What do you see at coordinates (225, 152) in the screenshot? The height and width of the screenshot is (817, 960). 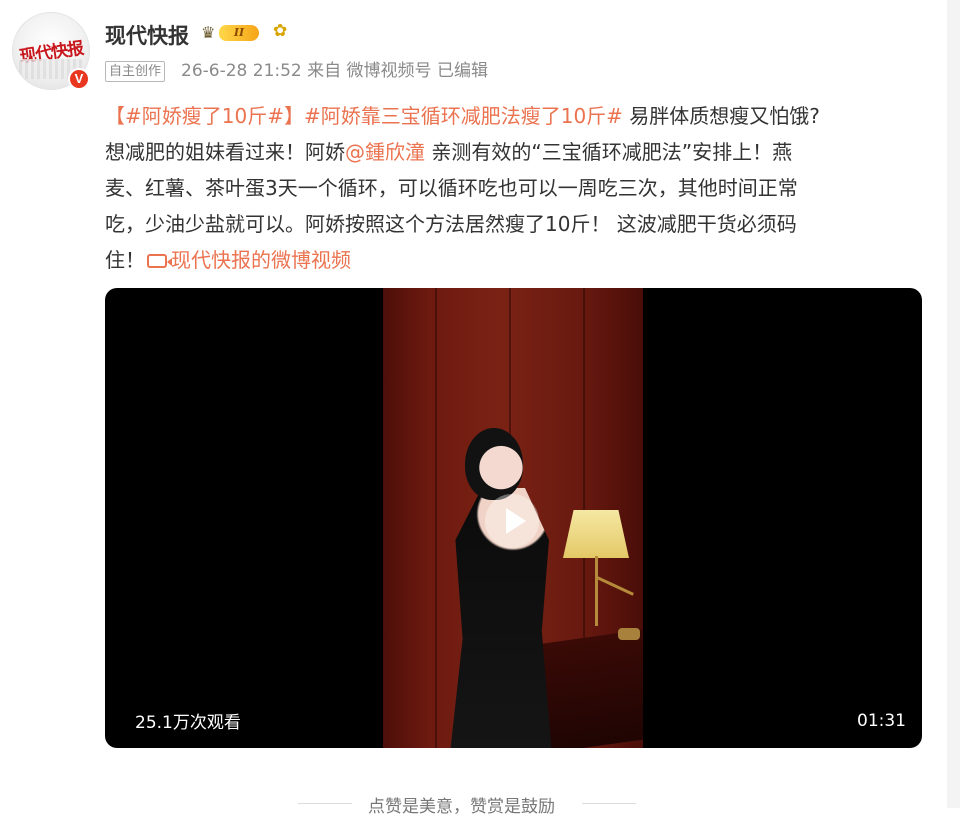 I see `post-text-segment: 想减肥的姐妹看过来！阿娇` at bounding box center [225, 152].